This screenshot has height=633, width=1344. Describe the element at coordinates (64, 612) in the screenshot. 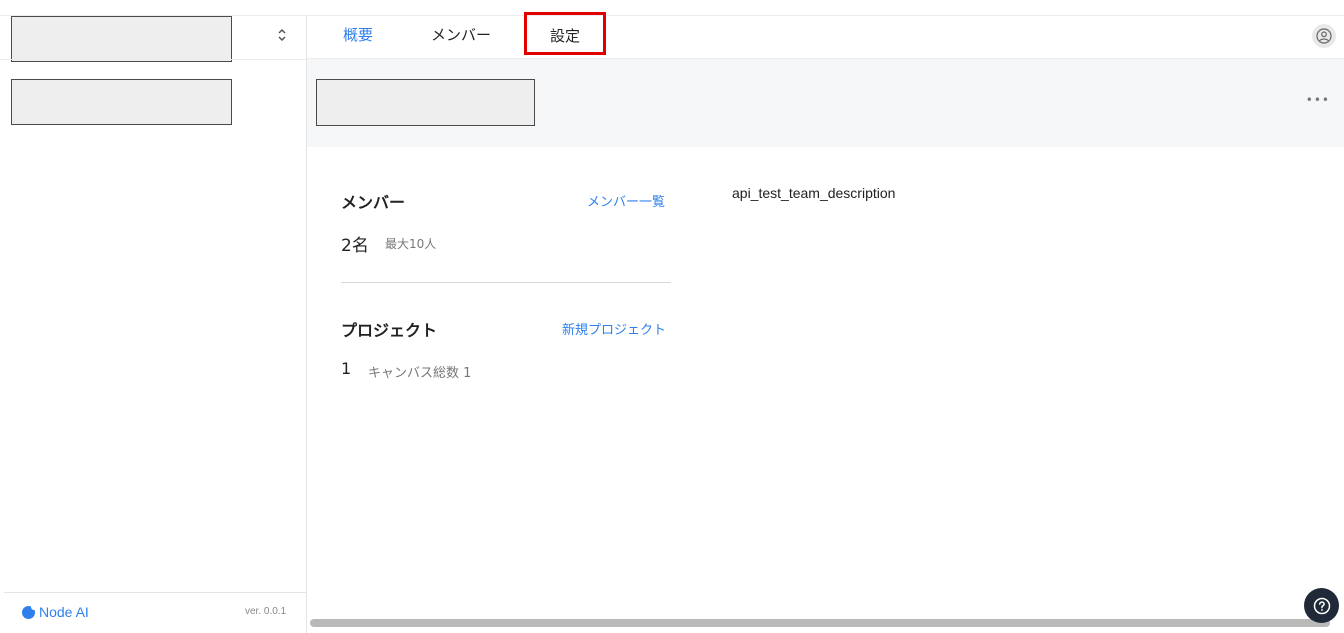

I see `logo-text: Node AI` at that location.